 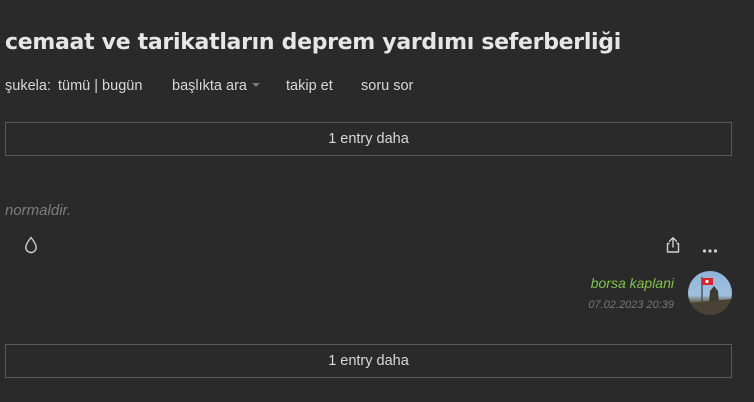 I want to click on share-icon, so click(x=673, y=245).